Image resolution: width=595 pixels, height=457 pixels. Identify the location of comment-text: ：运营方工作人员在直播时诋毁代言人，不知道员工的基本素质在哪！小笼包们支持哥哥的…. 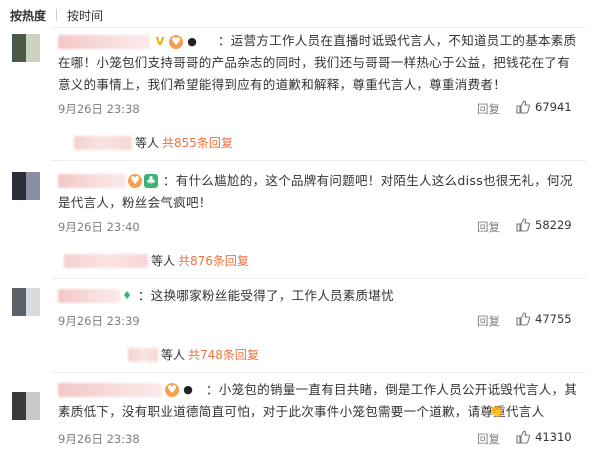
(317, 62).